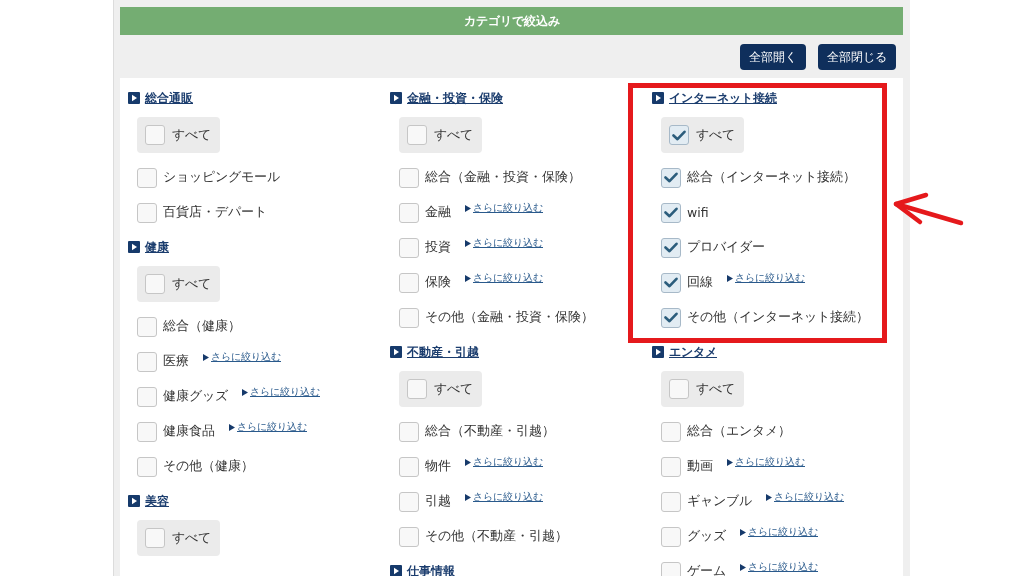 The image size is (1024, 576). I want to click on category-title-link: インターネット接続, so click(723, 98).